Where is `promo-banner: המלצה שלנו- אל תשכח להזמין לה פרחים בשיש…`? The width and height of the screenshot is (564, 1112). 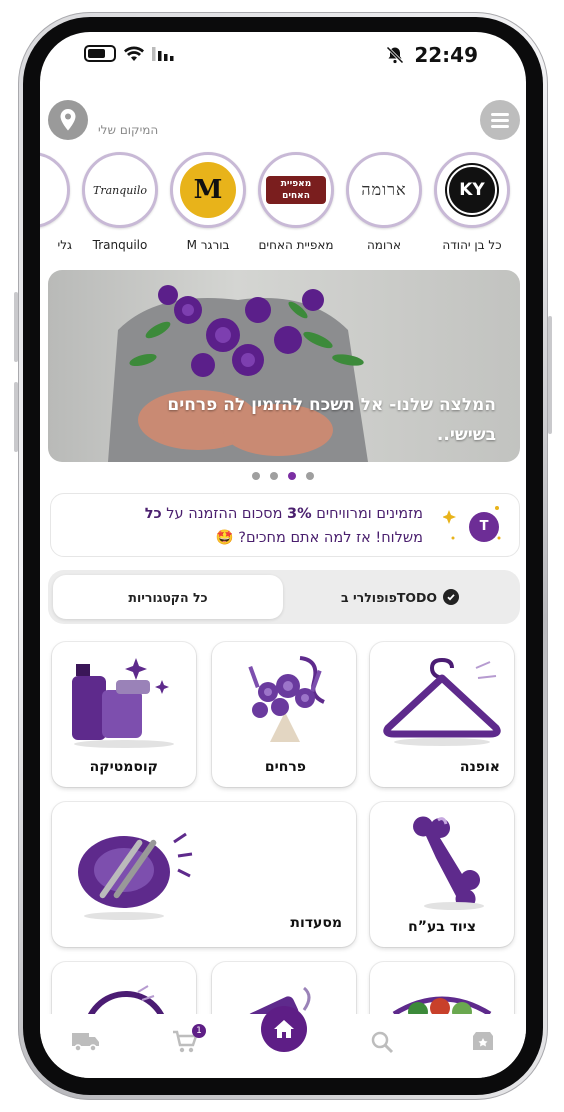 promo-banner: המלצה שלנו- אל תשכח להזמין לה פרחים בשיש… is located at coordinates (284, 366).